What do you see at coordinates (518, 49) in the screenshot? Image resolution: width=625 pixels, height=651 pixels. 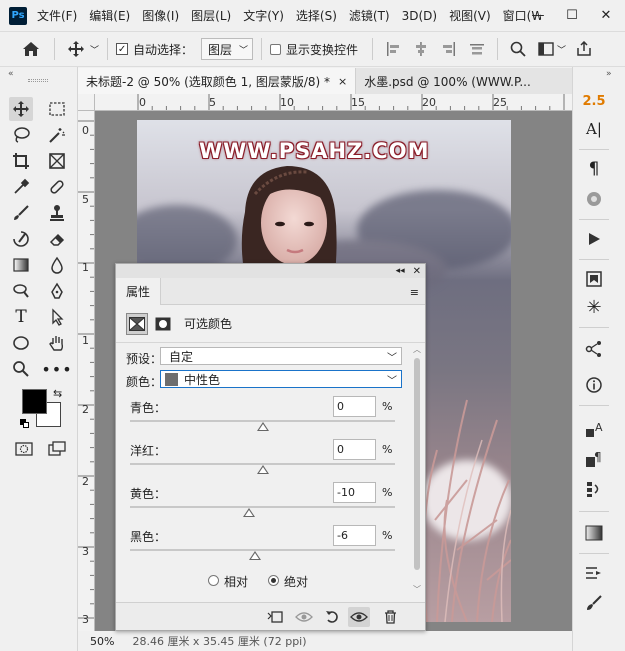 I see `search-icon` at bounding box center [518, 49].